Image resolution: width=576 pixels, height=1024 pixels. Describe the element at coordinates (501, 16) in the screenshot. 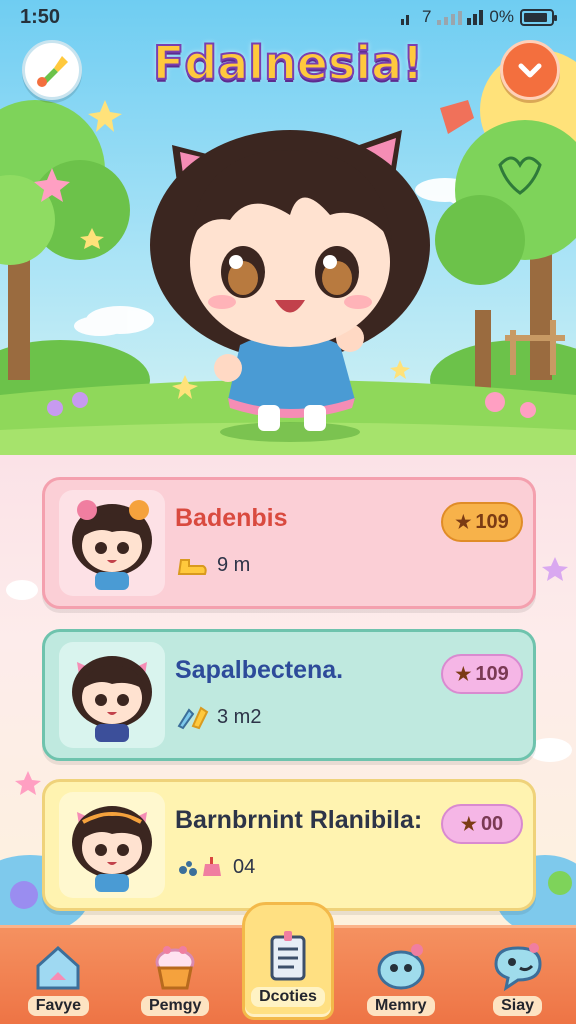

I see `battery-percent: 0%` at that location.